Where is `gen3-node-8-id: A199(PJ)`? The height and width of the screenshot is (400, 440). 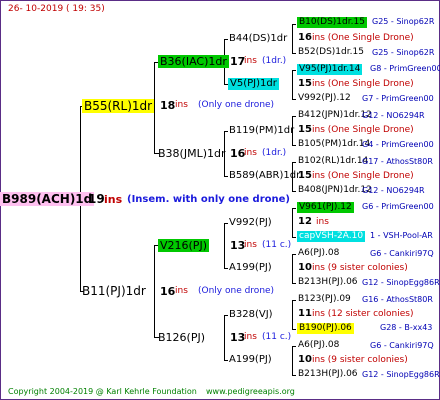 gen3-node-8-id: A199(PJ) is located at coordinates (250, 359).